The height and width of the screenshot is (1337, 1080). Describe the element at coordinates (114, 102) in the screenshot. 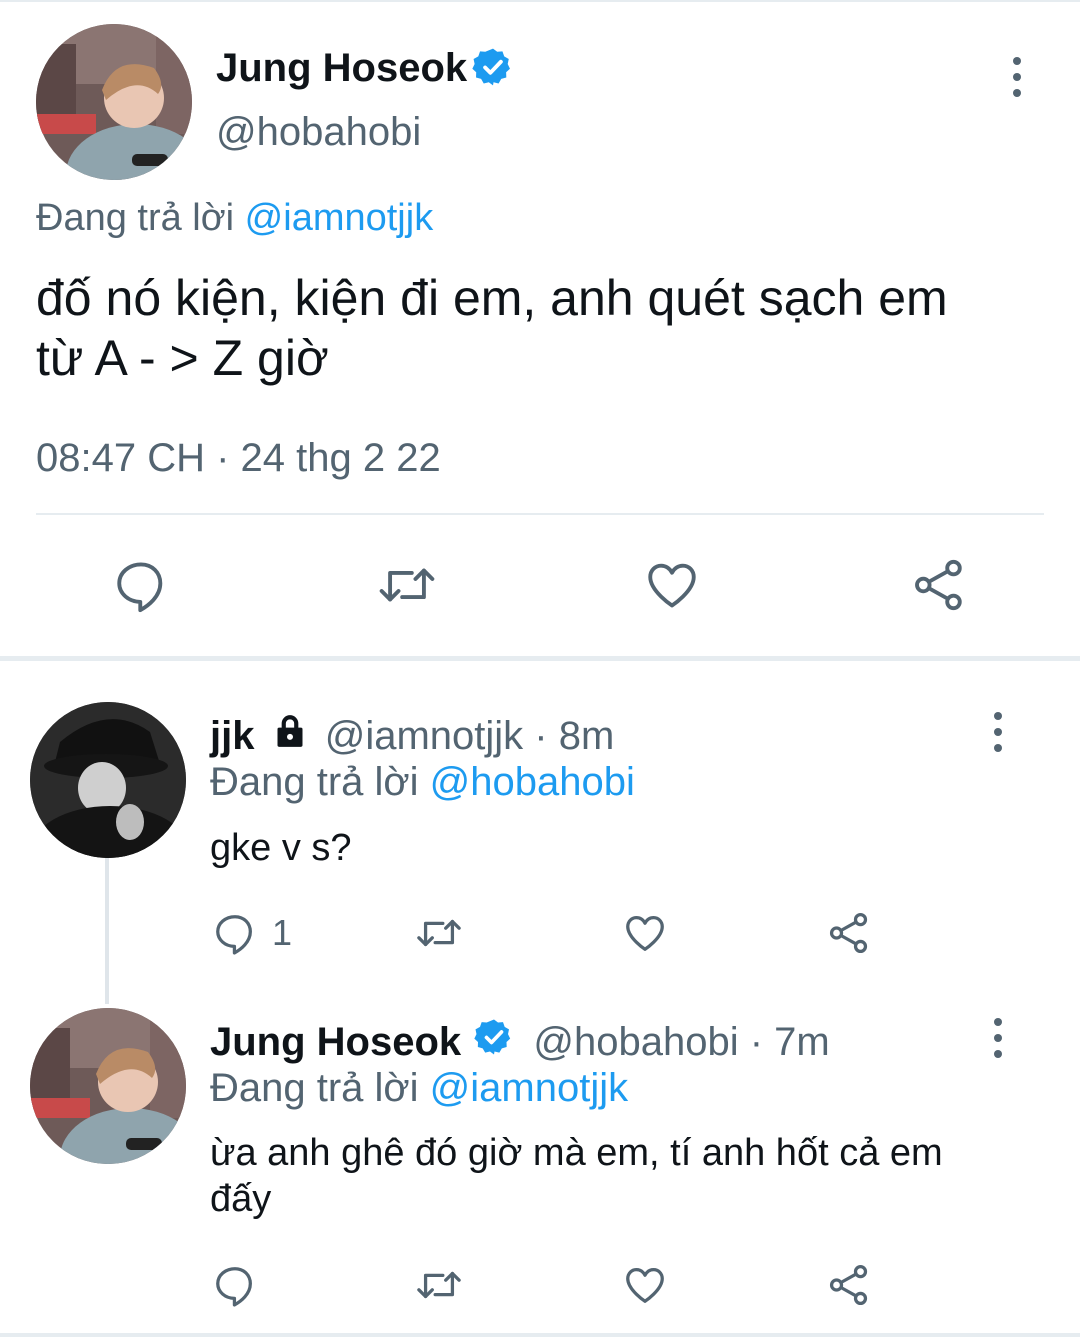

I see `main-tweet-avatar` at that location.